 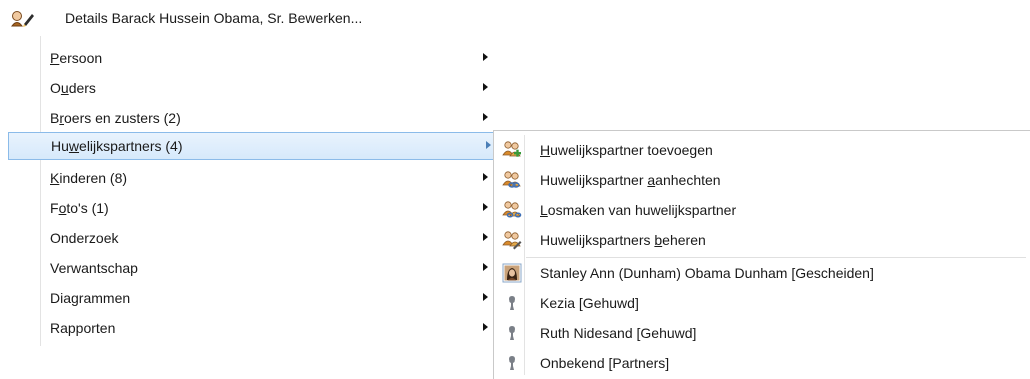 I want to click on menu-item-label: Foto's (1), so click(x=79, y=208).